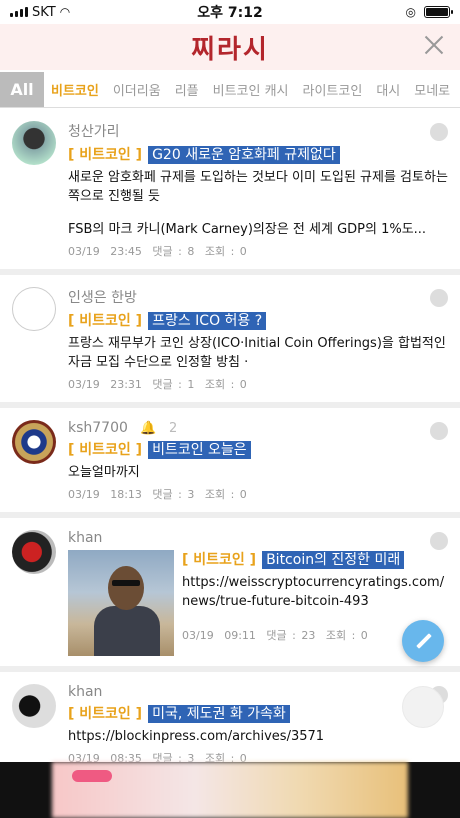 The height and width of the screenshot is (818, 460). I want to click on author-name: ksh7700, so click(98, 428).